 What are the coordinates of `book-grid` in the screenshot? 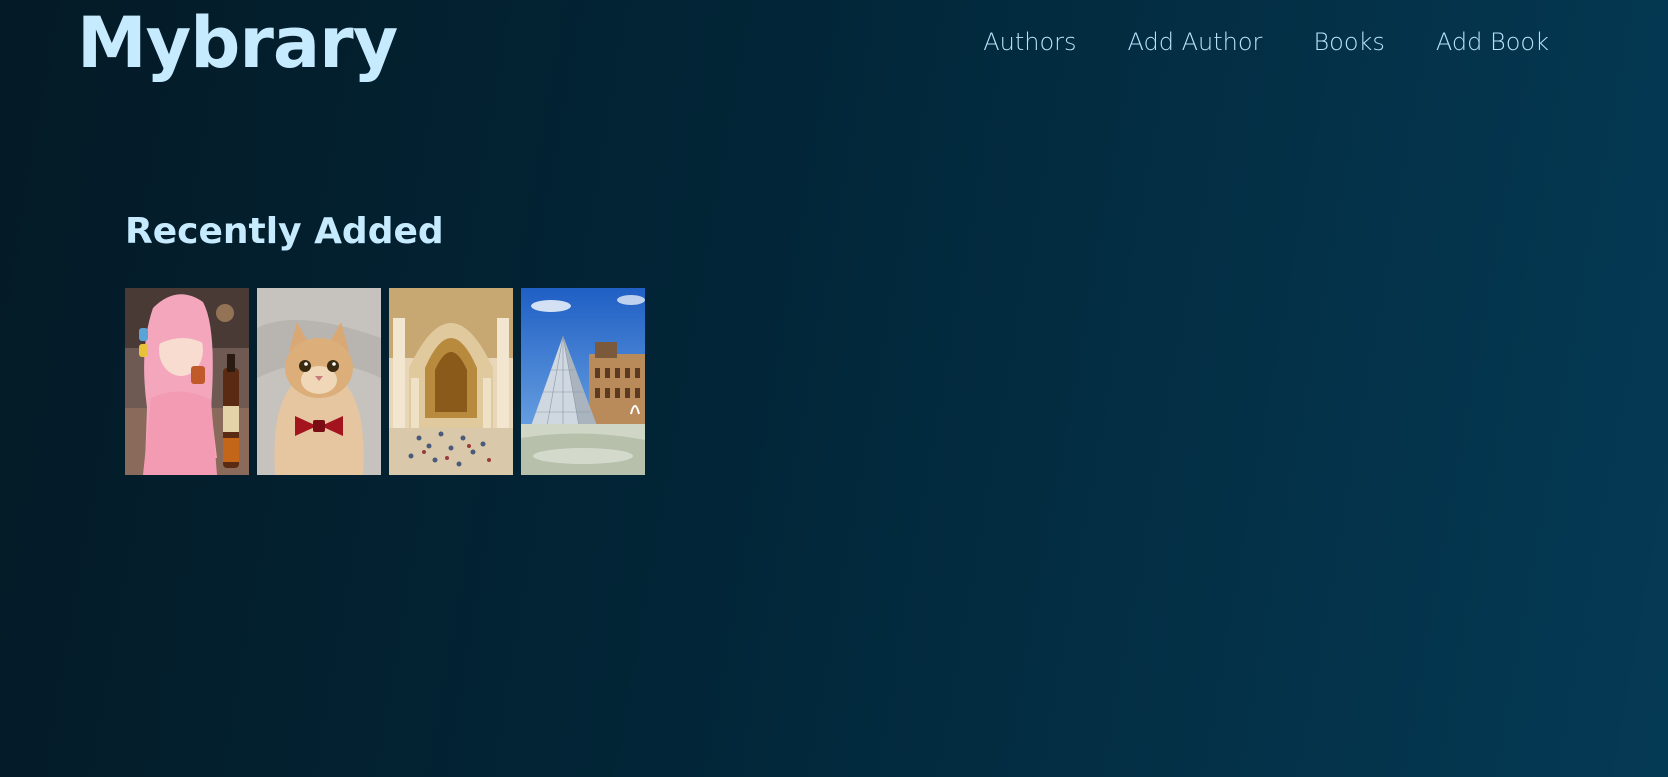 It's located at (385, 381).